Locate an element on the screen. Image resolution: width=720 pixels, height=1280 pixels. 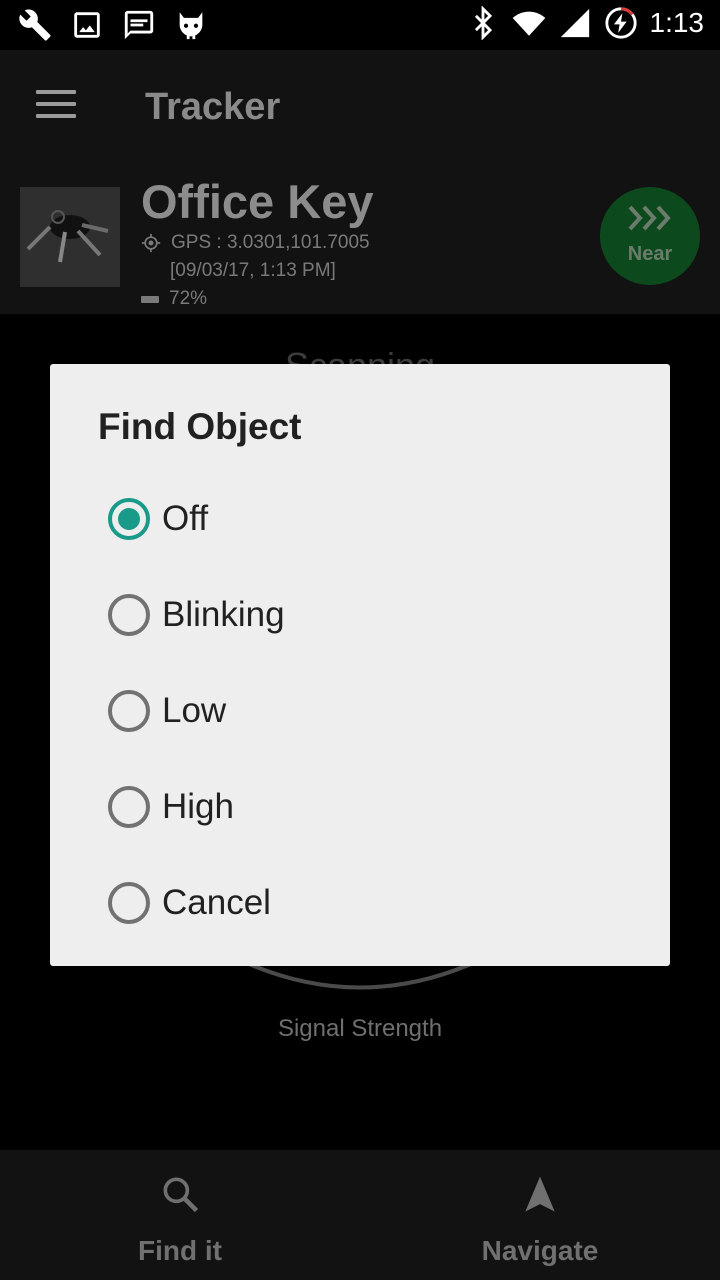
cyanogen-icon is located at coordinates (191, 26).